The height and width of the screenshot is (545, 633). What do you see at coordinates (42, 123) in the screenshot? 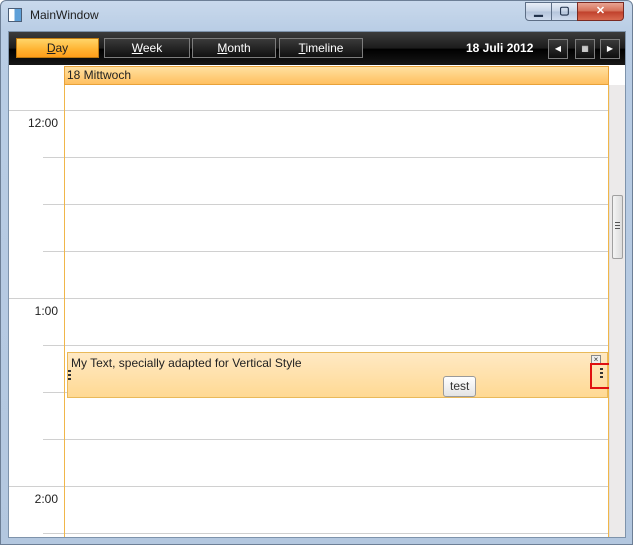
I see `time-label-12: 12:00` at bounding box center [42, 123].